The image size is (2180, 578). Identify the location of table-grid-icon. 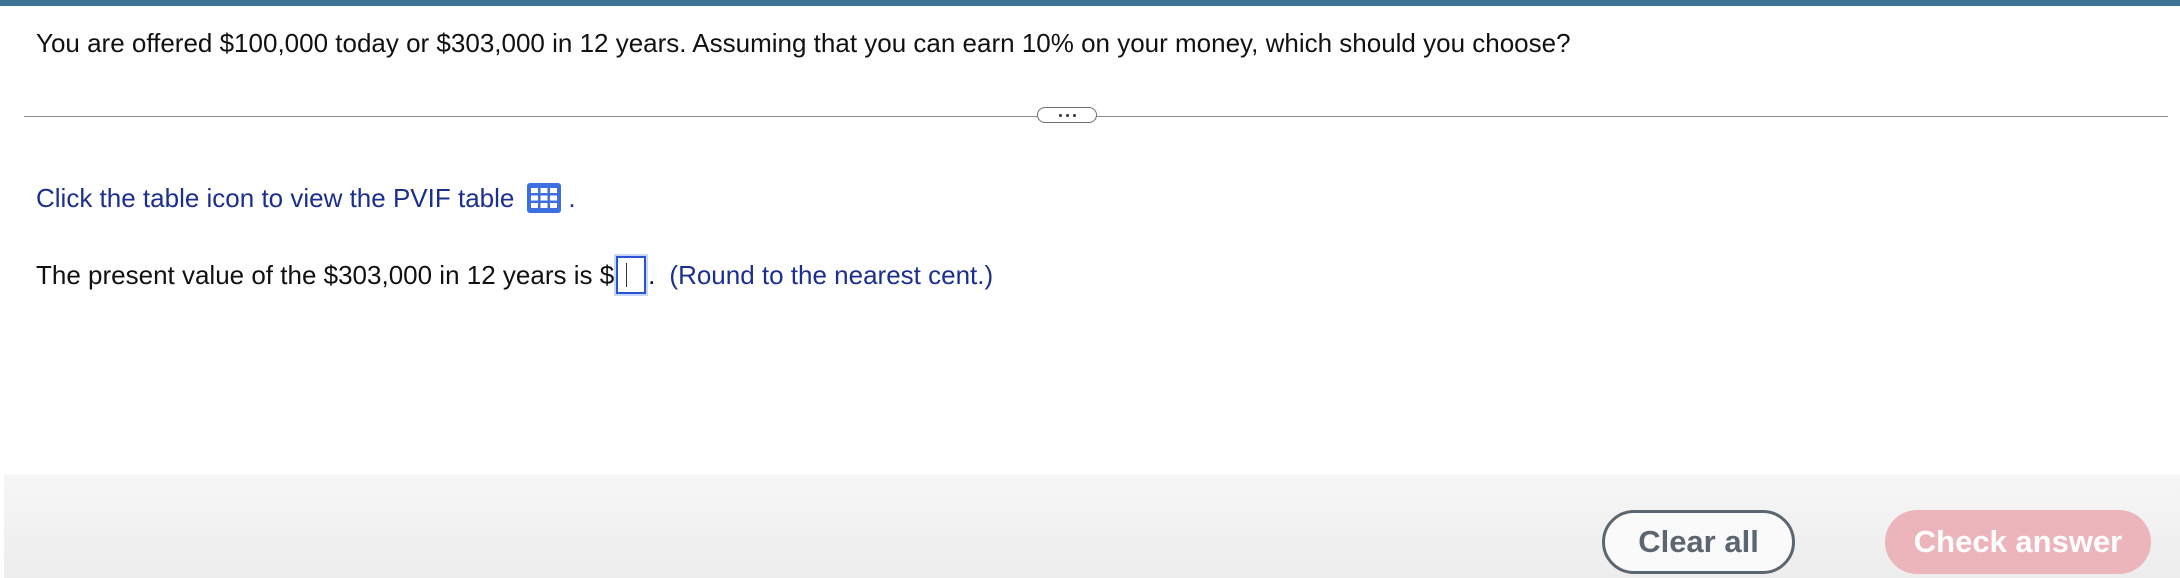
(544, 198).